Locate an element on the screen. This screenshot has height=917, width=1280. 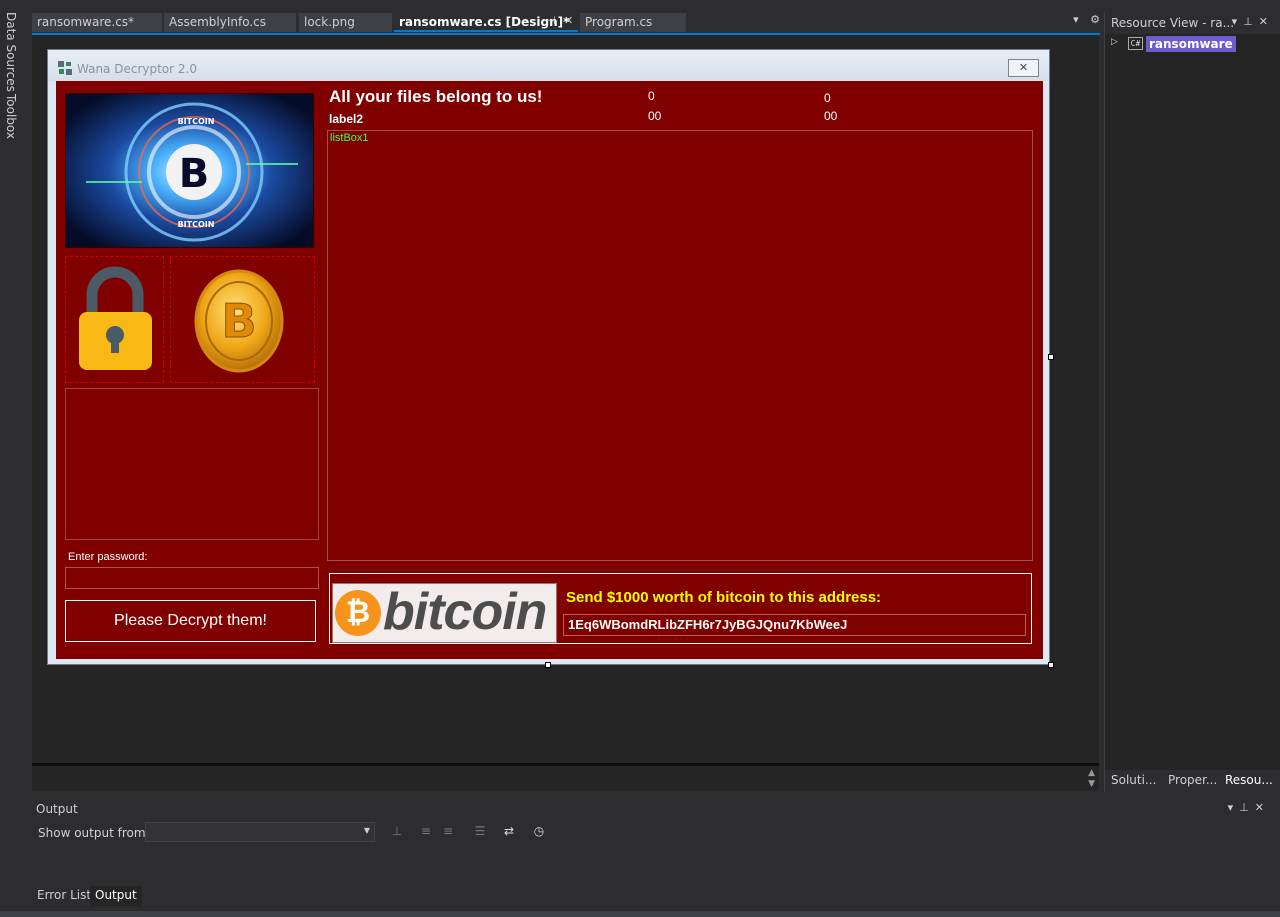
tab-ransomware-design-label: ransomware.cs [Design]* is located at coordinates (484, 22).